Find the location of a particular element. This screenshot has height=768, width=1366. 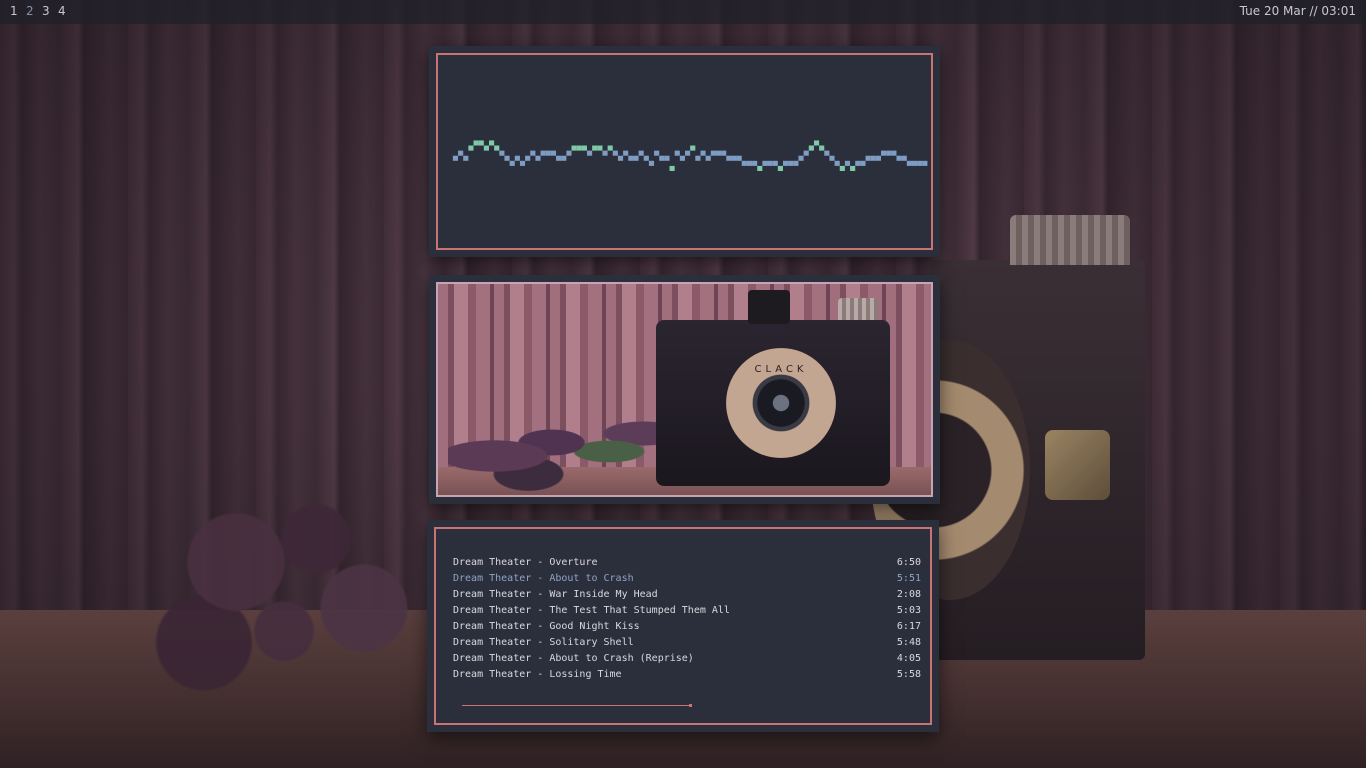

album-art-lens-label: CLACK is located at coordinates (781, 369).